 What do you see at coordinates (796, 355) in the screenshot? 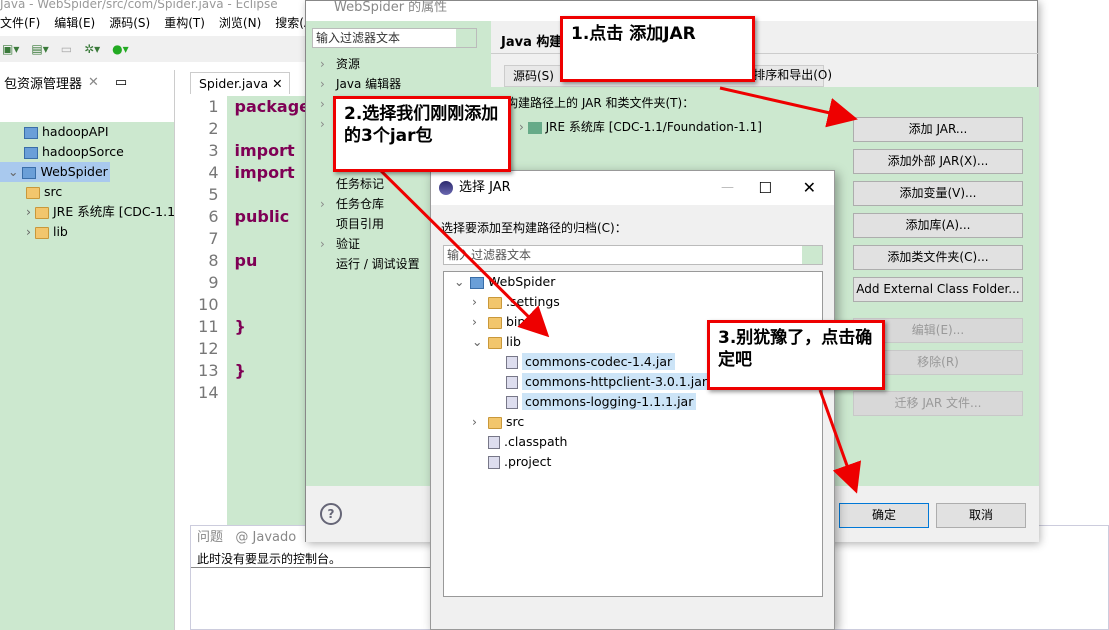
I see `annotation-step-3: 3.别犹豫了，点击确定吧` at bounding box center [796, 355].